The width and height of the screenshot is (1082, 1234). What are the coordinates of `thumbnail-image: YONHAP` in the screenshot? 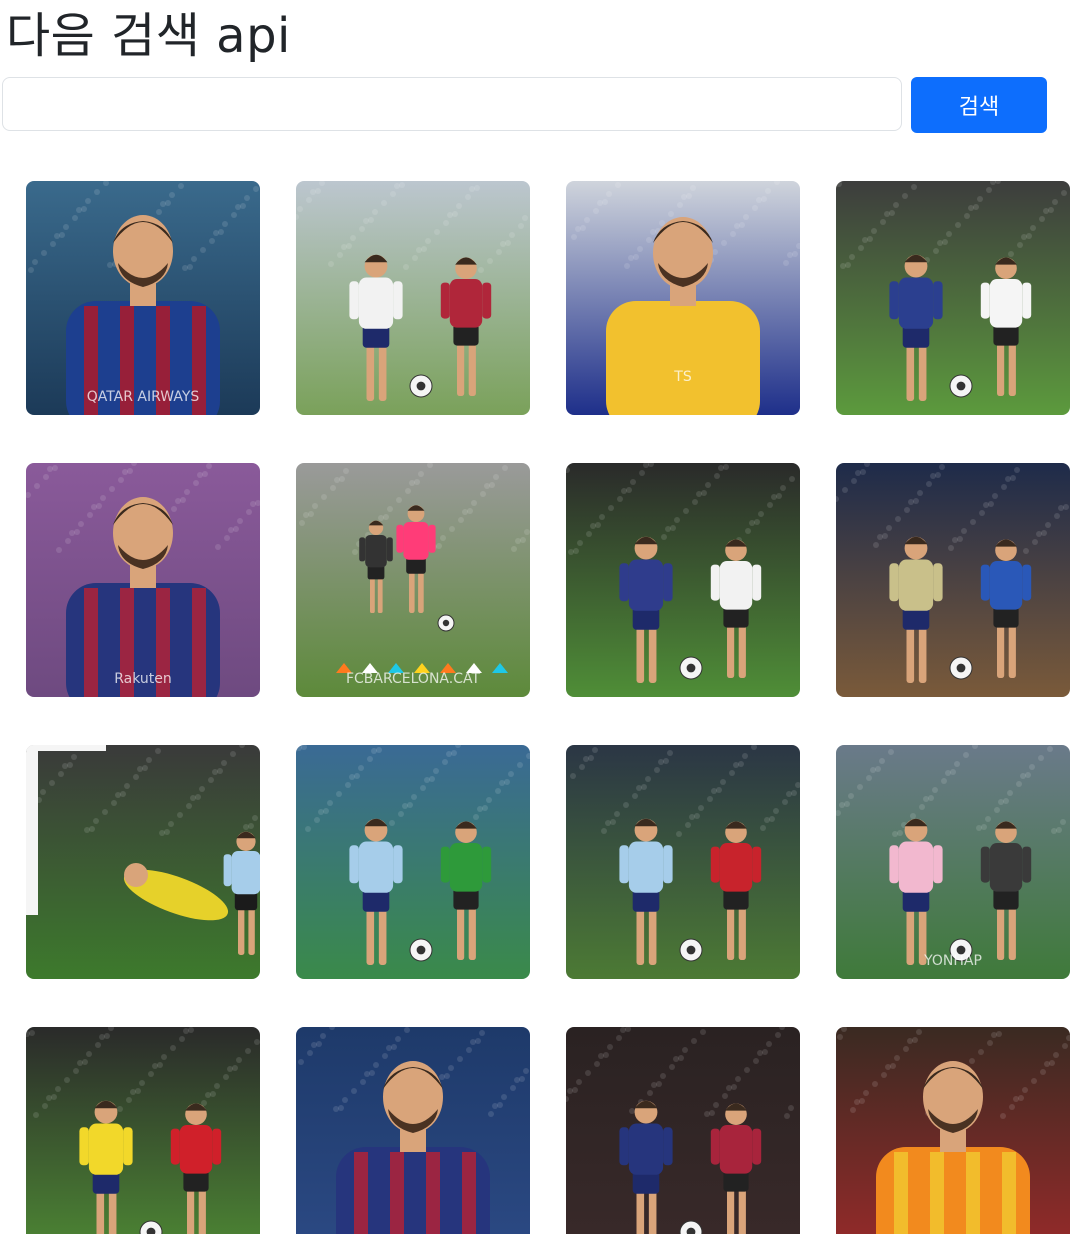 It's located at (953, 862).